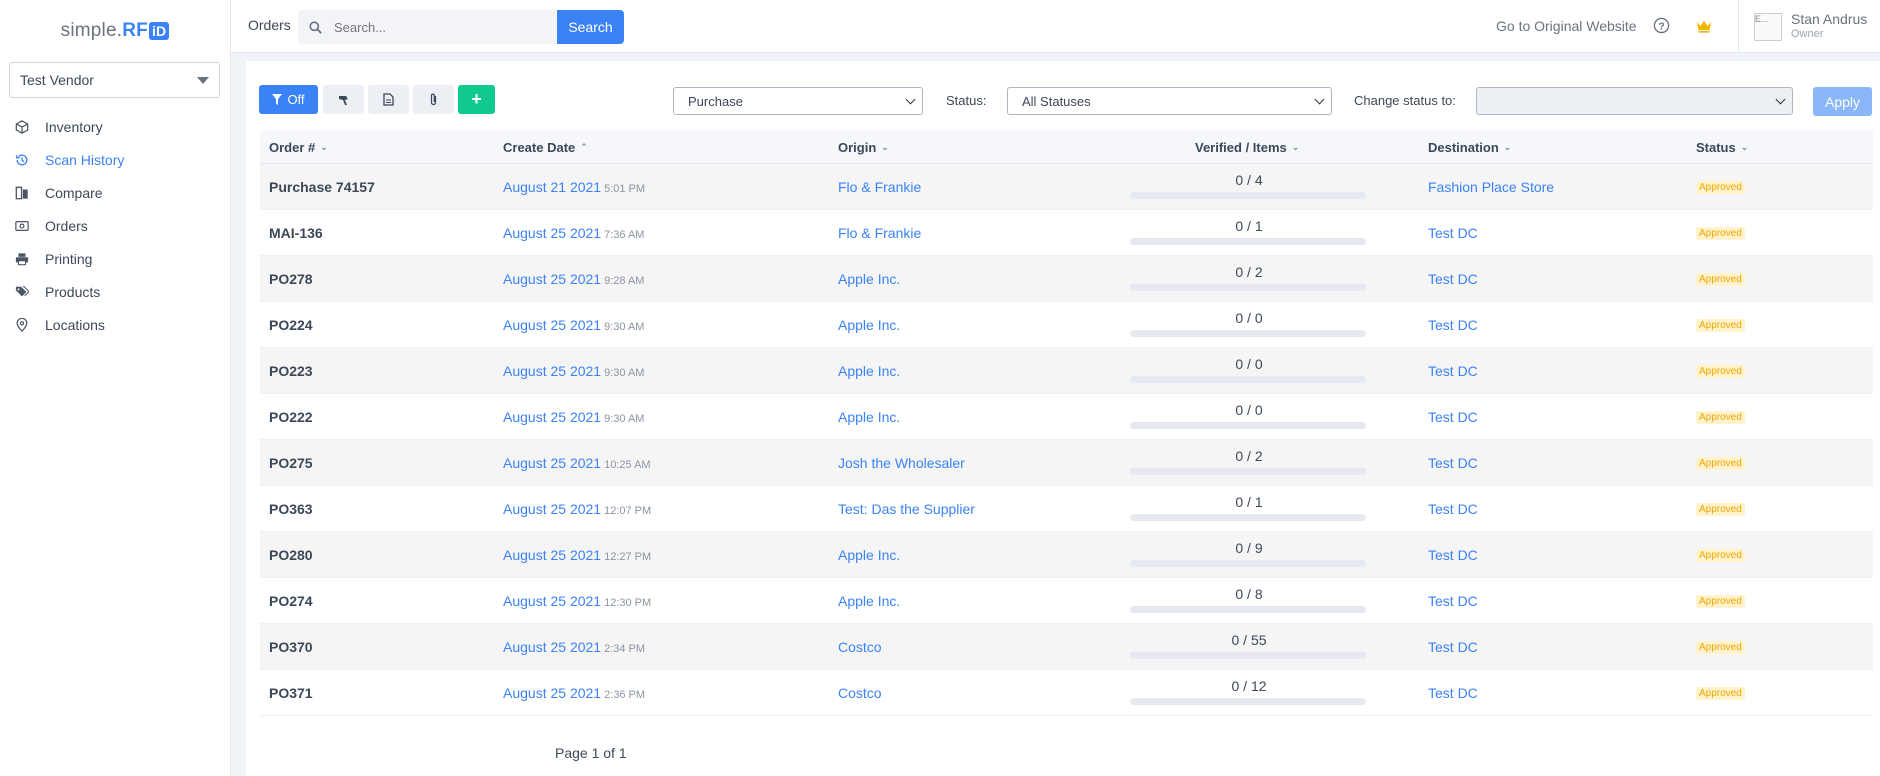 The width and height of the screenshot is (1880, 776). What do you see at coordinates (291, 509) in the screenshot?
I see `order-number: PO363` at bounding box center [291, 509].